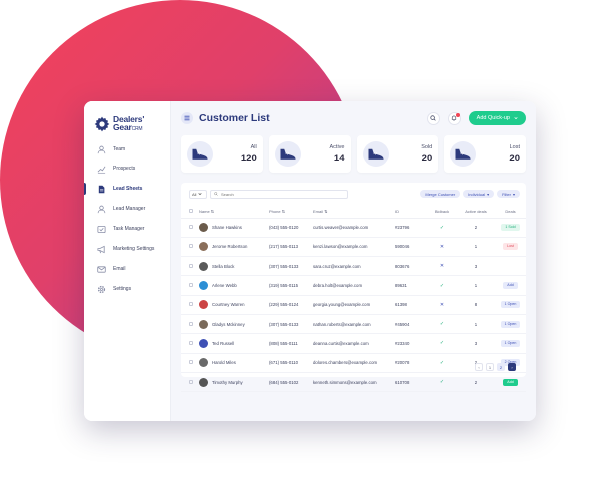  I want to click on column-label: Bidback, so click(442, 211).